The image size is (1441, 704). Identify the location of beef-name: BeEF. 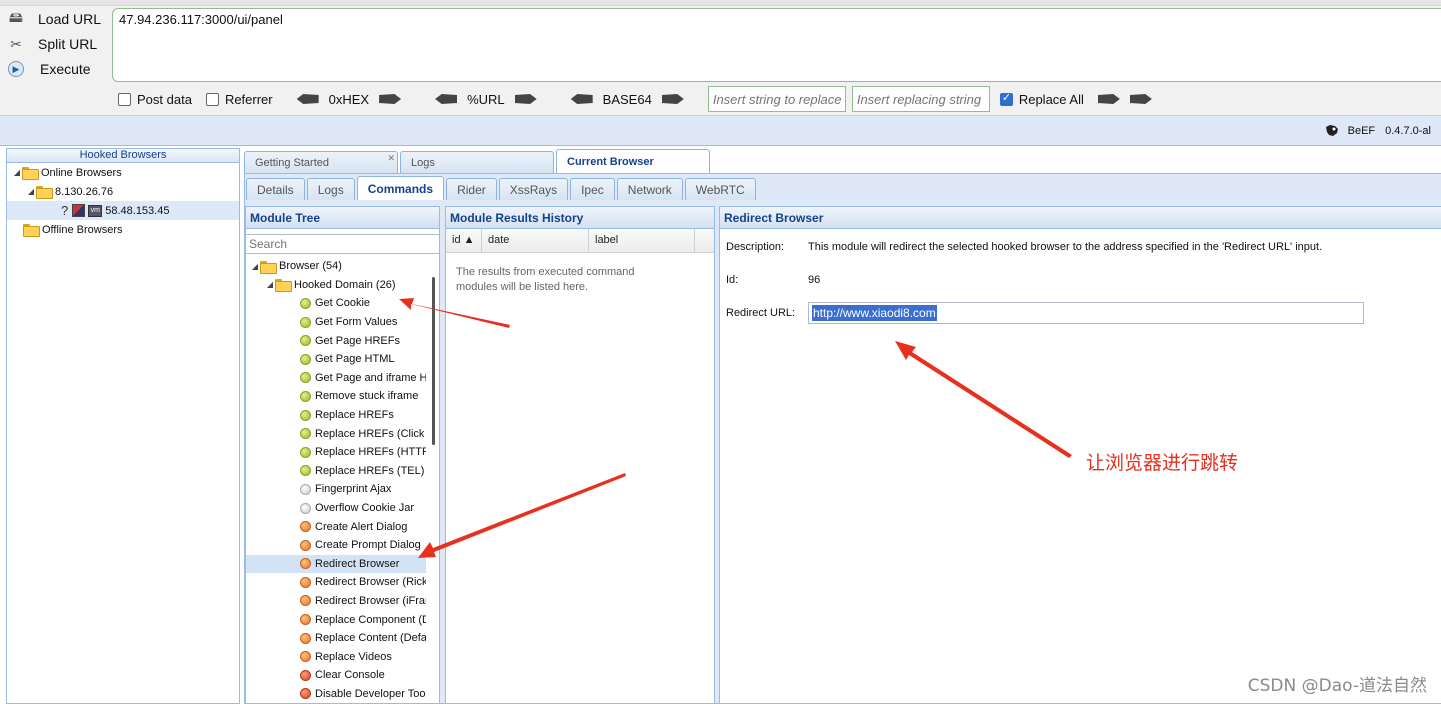
(1361, 131).